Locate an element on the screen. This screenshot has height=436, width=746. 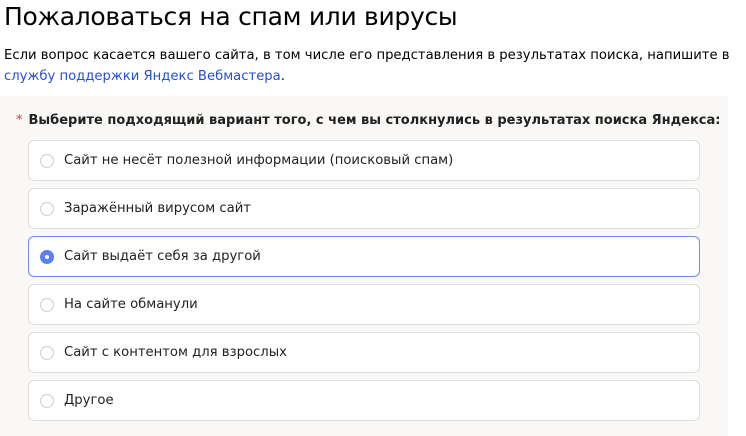
option-virus: Заражённый вирусом сайт is located at coordinates (364, 208).